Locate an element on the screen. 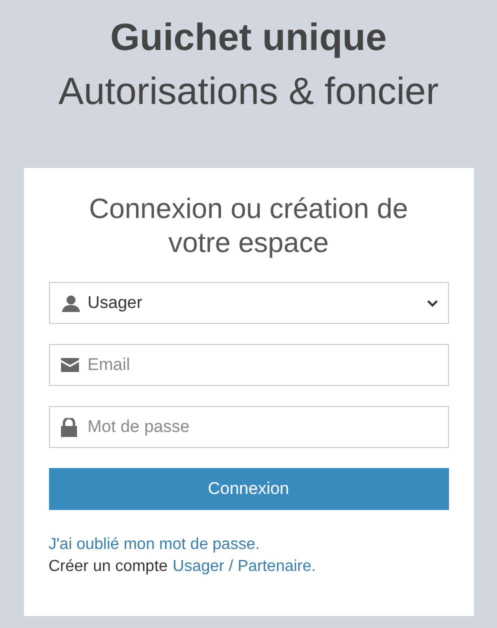  page-subtitle: Autorisations & foncier is located at coordinates (248, 92).